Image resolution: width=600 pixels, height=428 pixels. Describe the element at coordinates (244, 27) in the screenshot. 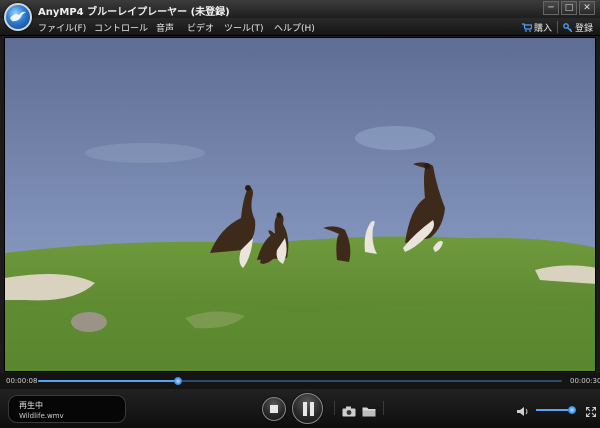

I see `menu-tools: ツール(T)` at that location.